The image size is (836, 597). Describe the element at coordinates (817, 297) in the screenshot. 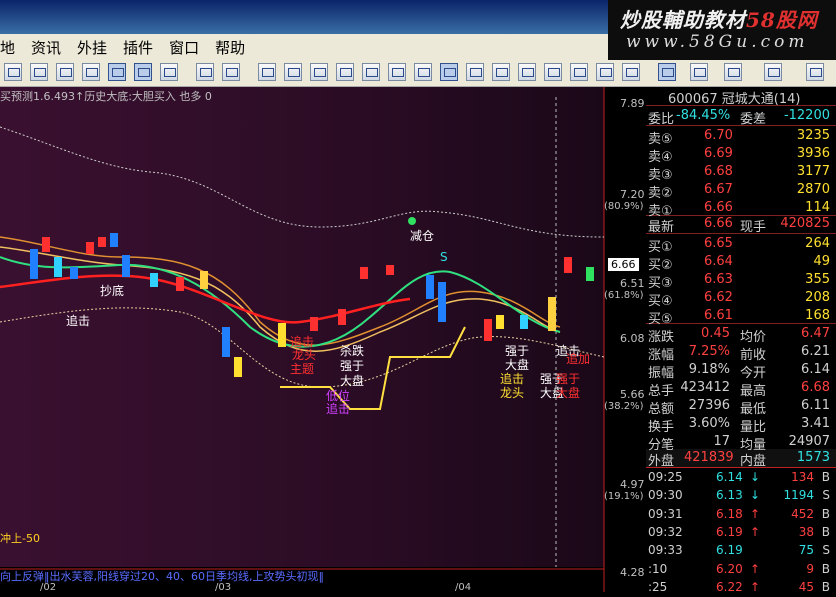

I see `level-volume: 208` at that location.